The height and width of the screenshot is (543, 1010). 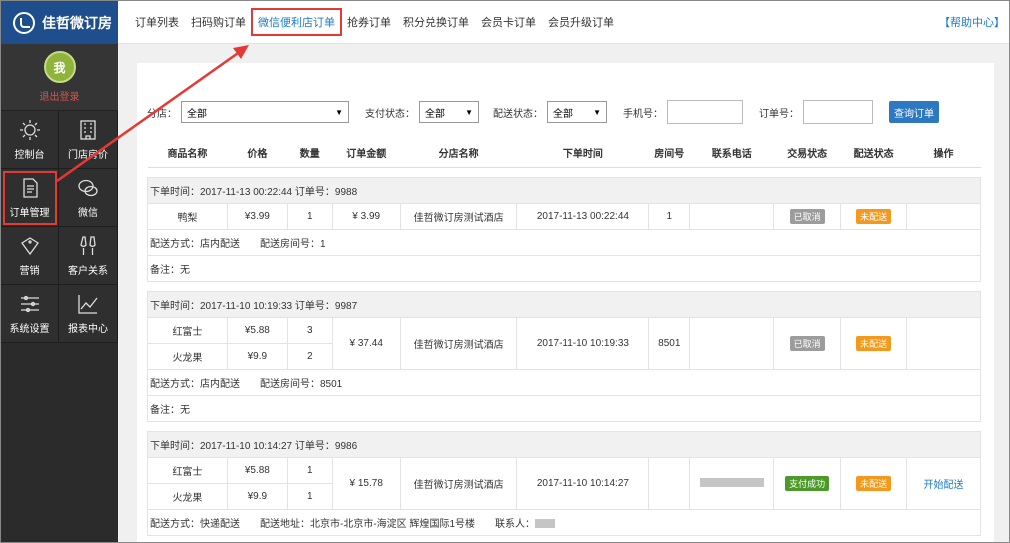 What do you see at coordinates (30, 187) in the screenshot?
I see `document-icon` at bounding box center [30, 187].